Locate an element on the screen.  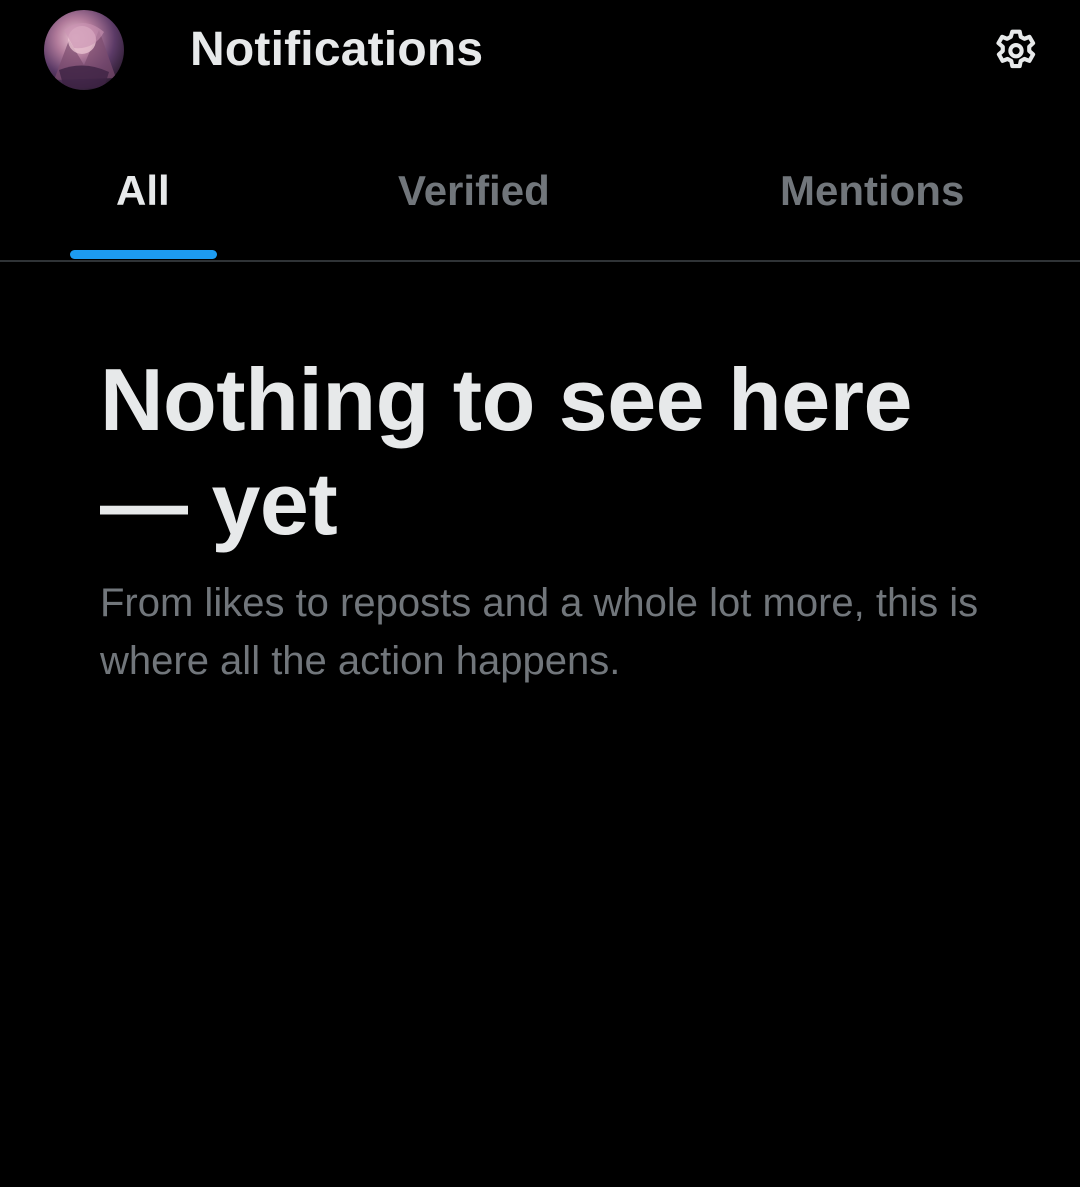
top-app-bar: Notifications is located at coordinates (540, 55).